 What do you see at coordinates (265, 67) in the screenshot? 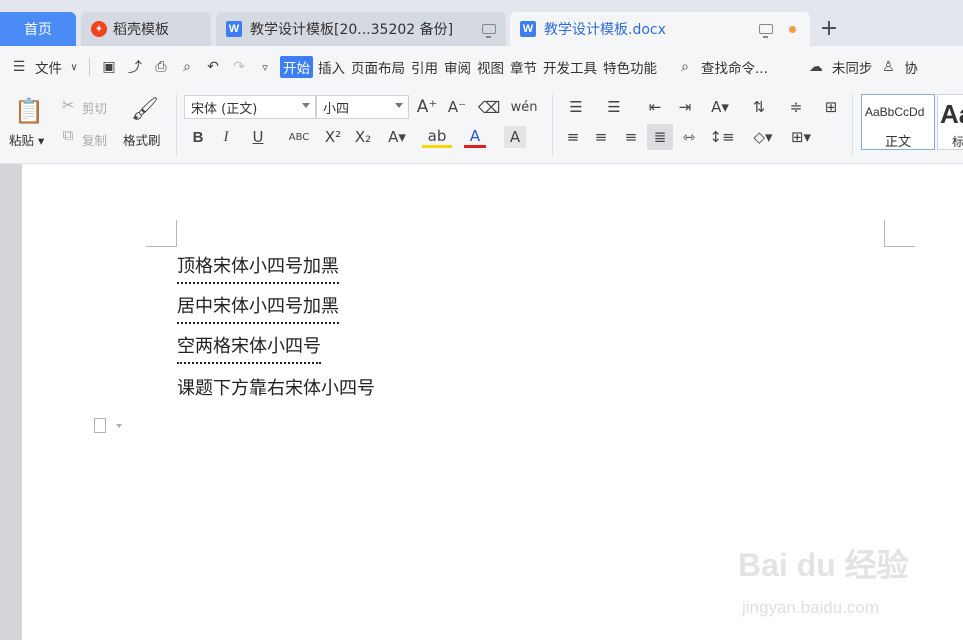
I see `customize-toolbar-icon: ▿` at bounding box center [265, 67].